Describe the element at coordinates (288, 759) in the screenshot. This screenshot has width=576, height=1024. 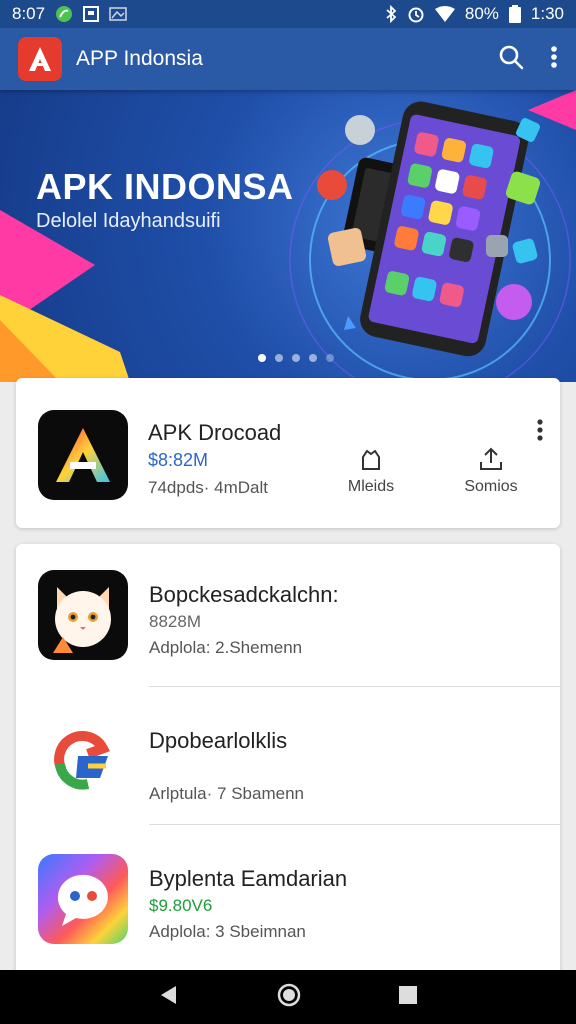
I see `list-item: Dpobearlolklis Arlptula· 7 Sbamenn` at that location.